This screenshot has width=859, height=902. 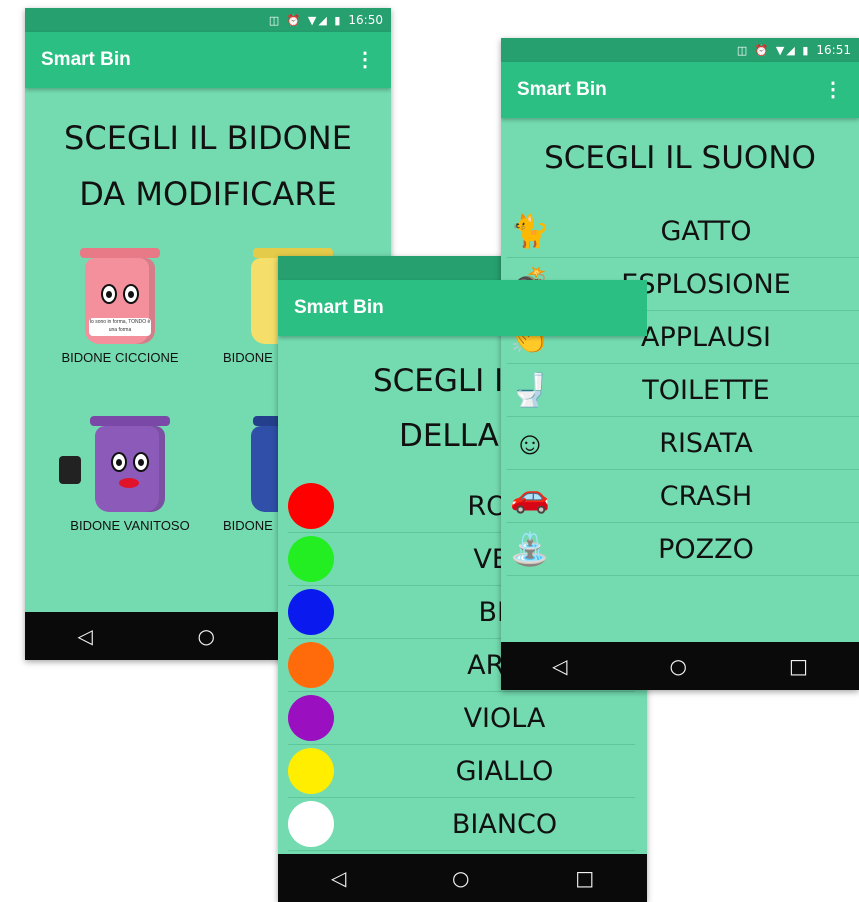 I want to click on bin-vanitoso-icon, so click(x=112, y=469).